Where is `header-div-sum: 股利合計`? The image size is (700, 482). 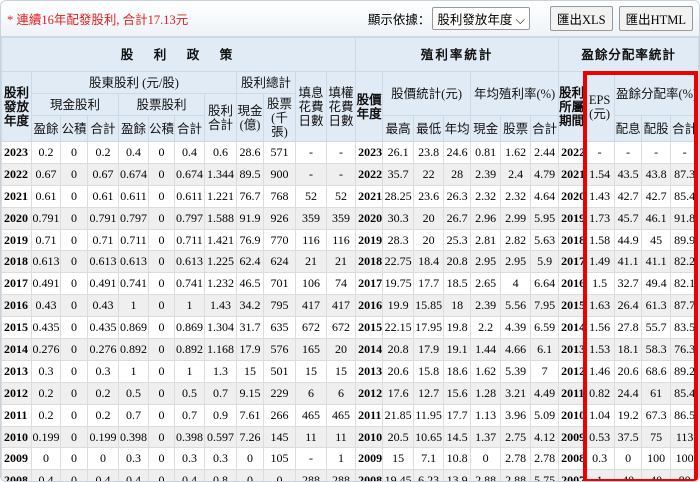 header-div-sum: 股利合計 is located at coordinates (220, 117).